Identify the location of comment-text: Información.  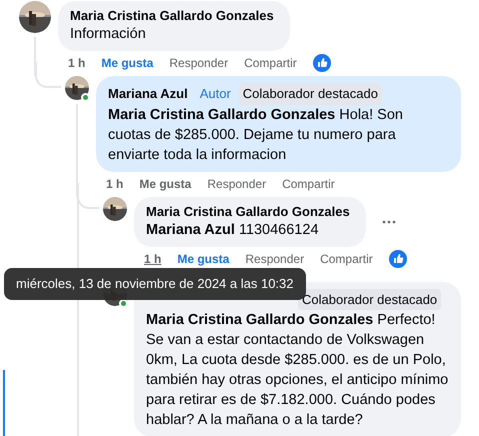
(108, 34).